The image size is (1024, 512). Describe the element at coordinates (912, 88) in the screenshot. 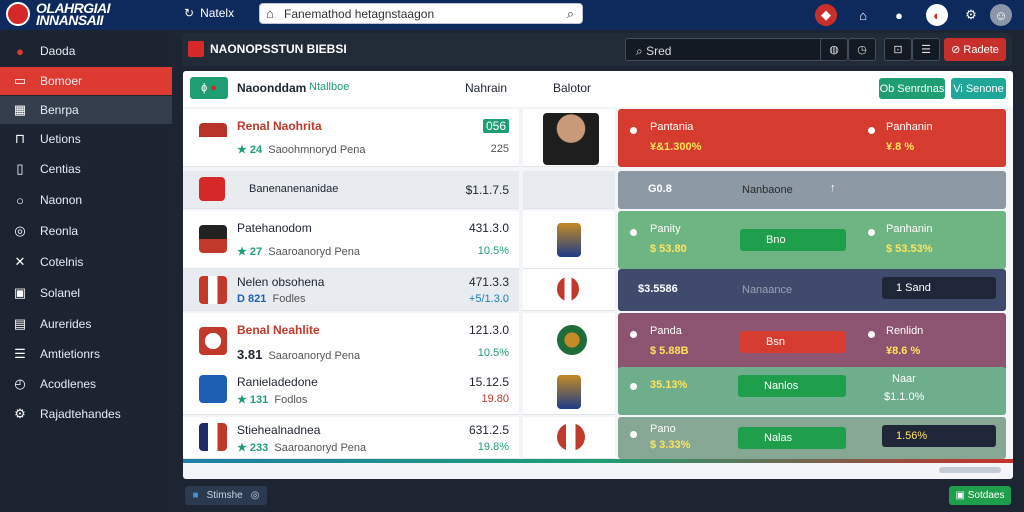

I see `primary-action-button: Ob Senrdnas` at that location.